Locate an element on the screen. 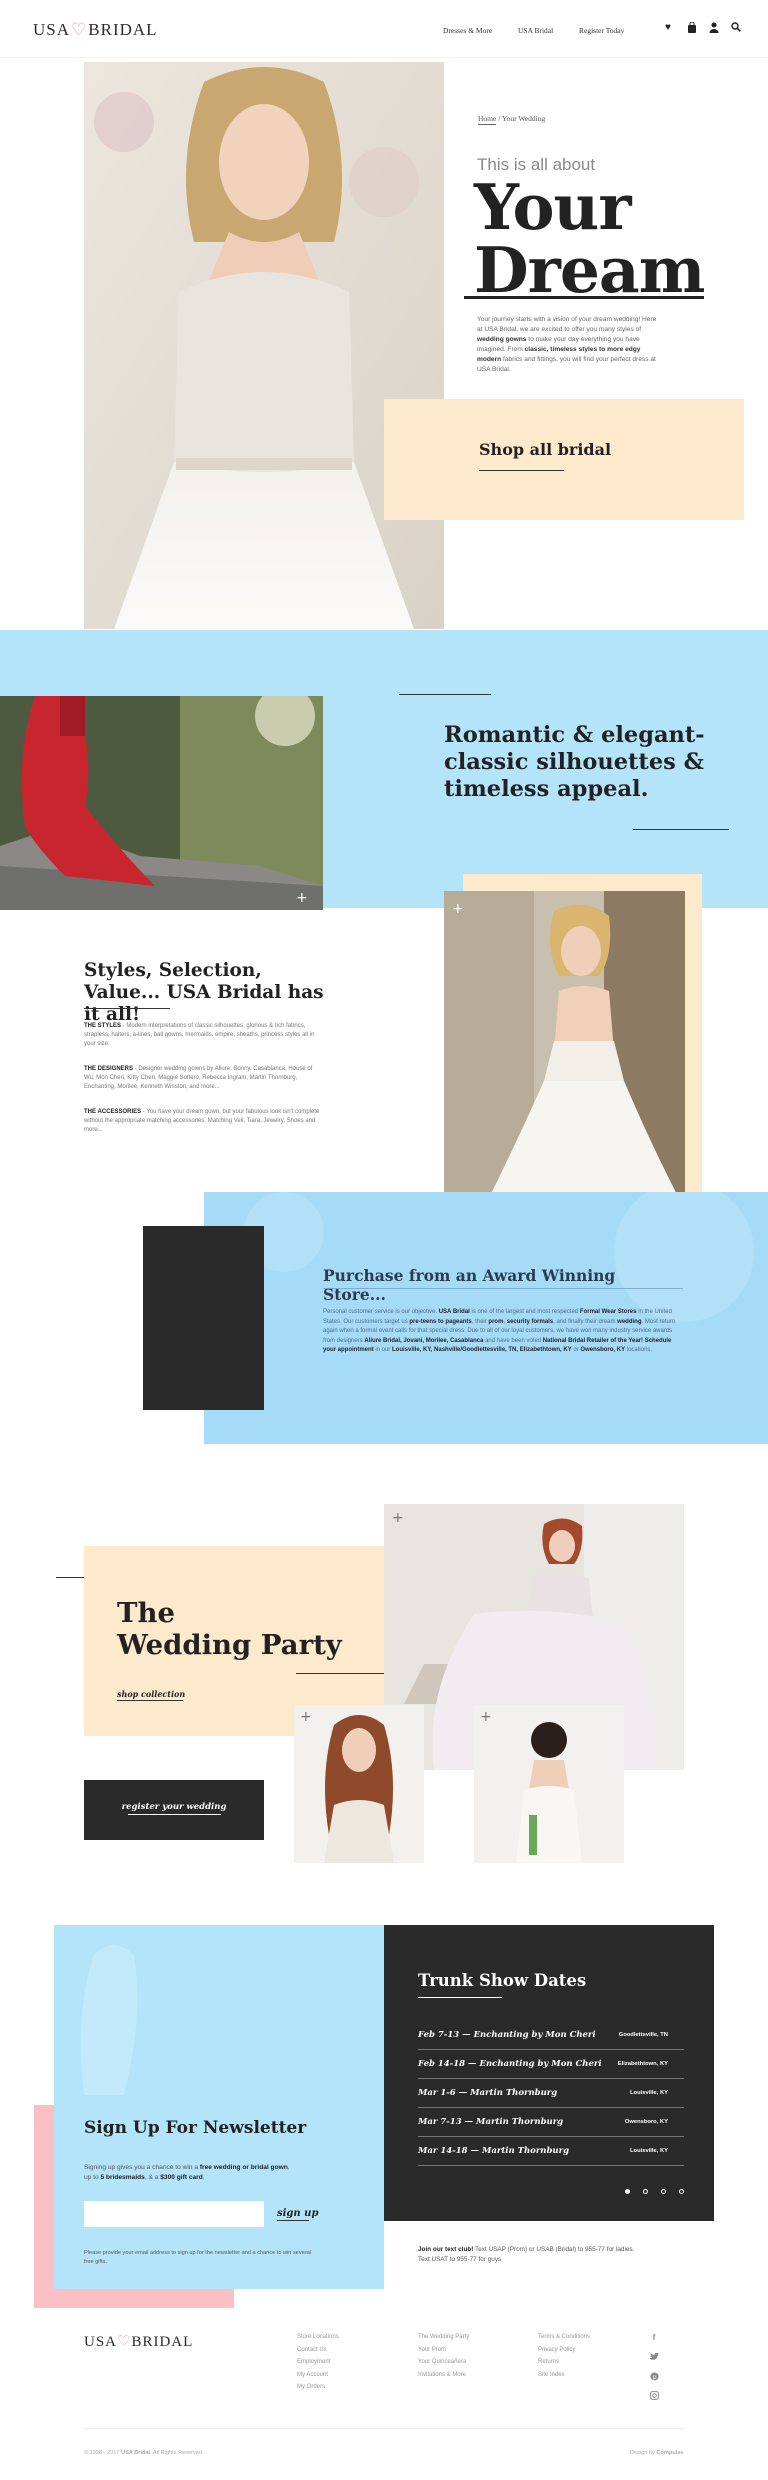  hero-title: Your Dream is located at coordinates (589, 238).